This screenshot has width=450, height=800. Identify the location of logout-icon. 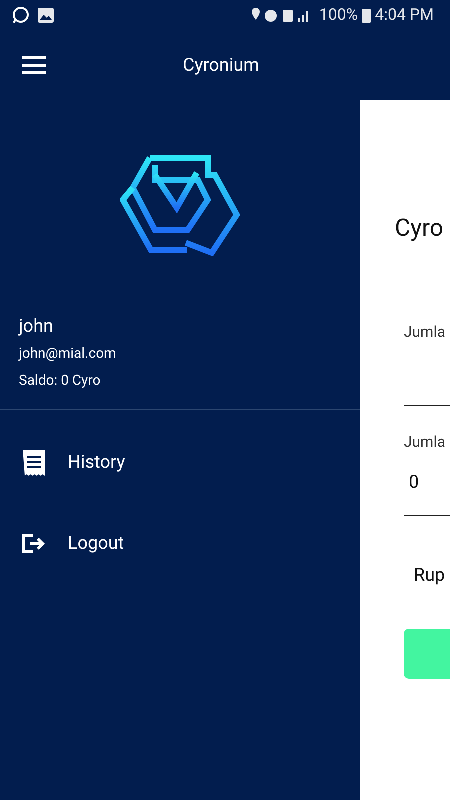
(34, 544).